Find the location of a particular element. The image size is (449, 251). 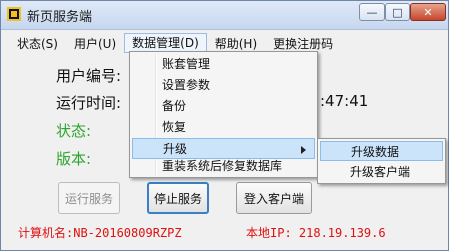

dropdown-item-repair-database: 重装系统后修复数据库 is located at coordinates (223, 166).